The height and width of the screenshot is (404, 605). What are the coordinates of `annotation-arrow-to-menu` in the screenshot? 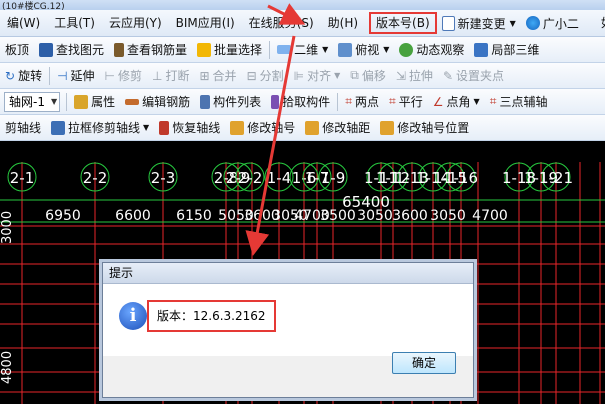 It's located at (286, 14).